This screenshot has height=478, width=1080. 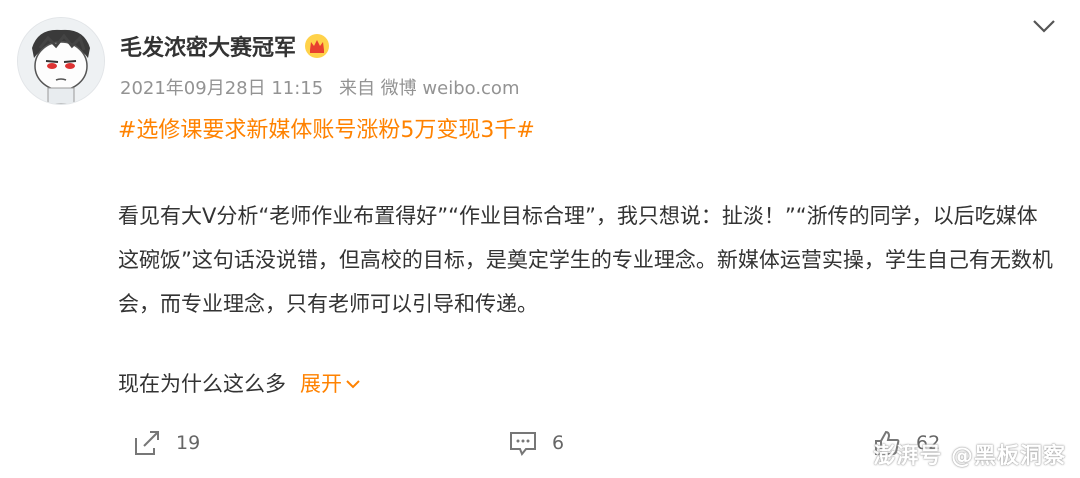 I want to click on username-row: 毛发浓密大赛冠军, so click(x=225, y=46).